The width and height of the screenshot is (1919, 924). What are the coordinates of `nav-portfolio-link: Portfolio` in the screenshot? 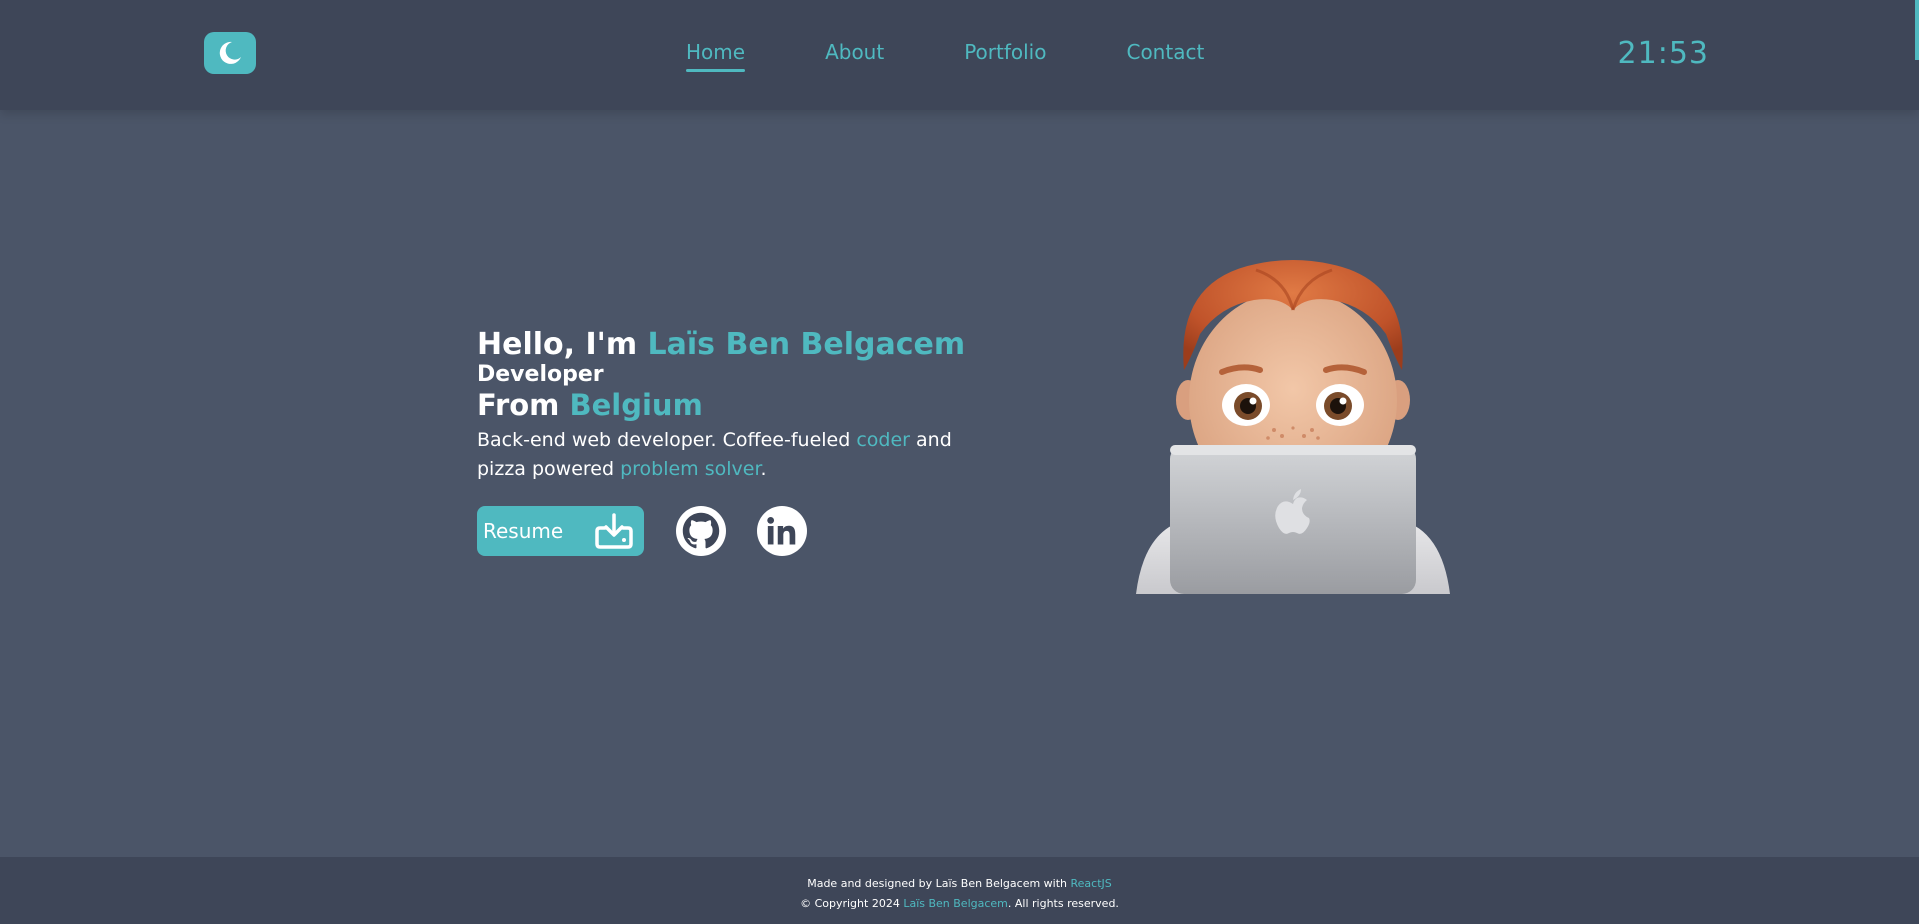 It's located at (1005, 57).